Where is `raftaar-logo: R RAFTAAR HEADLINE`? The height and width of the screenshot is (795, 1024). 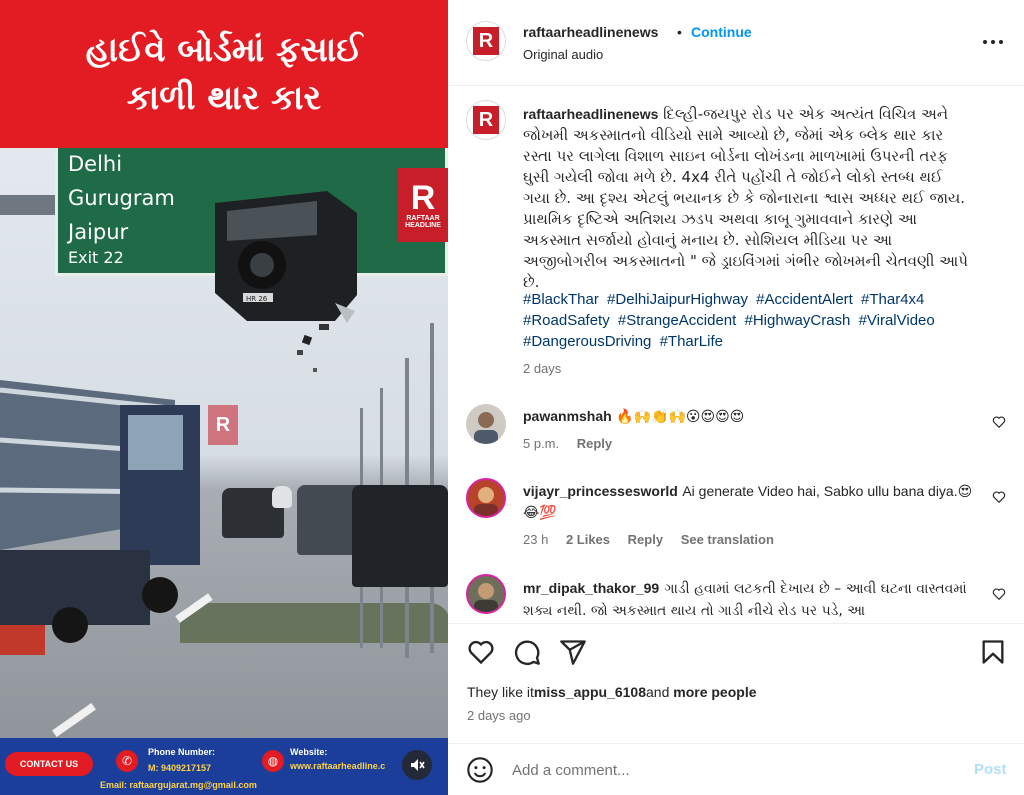
raftaar-logo: R RAFTAAR HEADLINE is located at coordinates (423, 205).